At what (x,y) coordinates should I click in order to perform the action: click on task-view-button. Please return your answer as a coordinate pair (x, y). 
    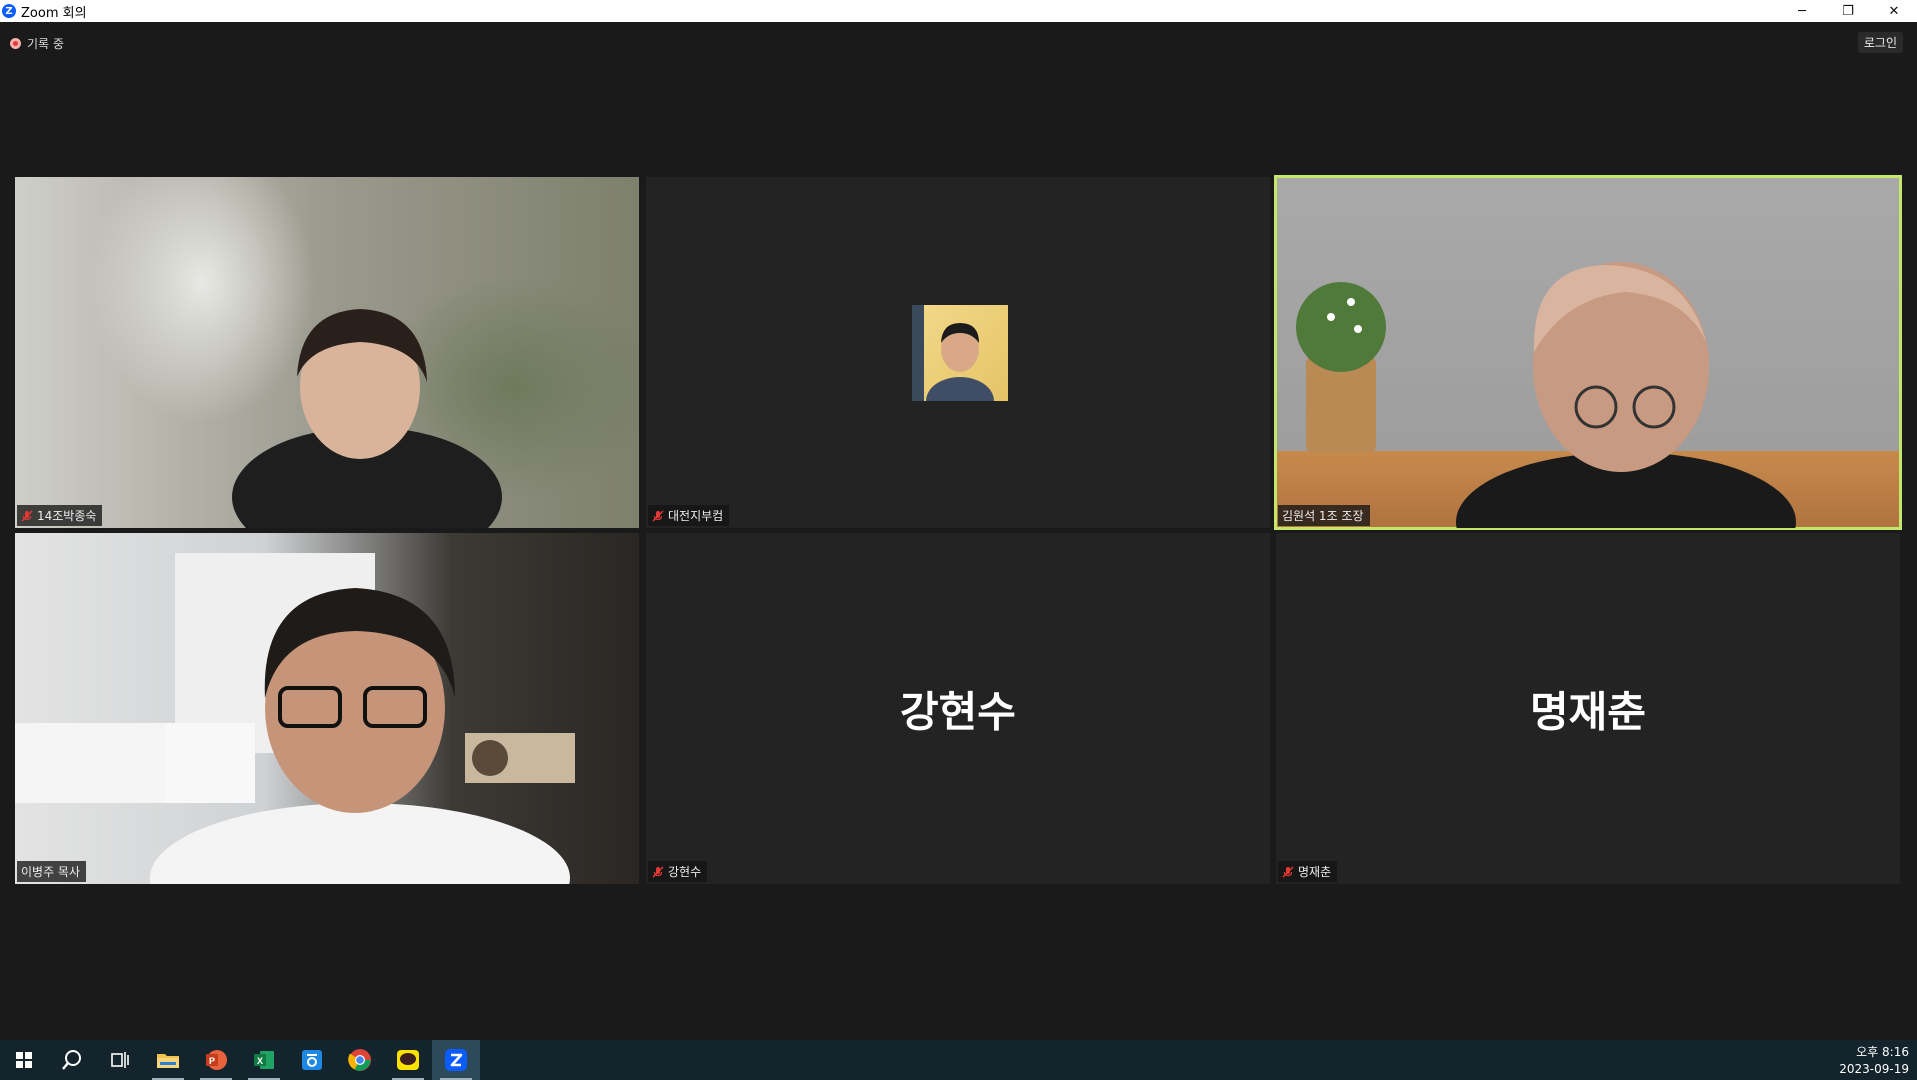
    Looking at the image, I should click on (120, 1060).